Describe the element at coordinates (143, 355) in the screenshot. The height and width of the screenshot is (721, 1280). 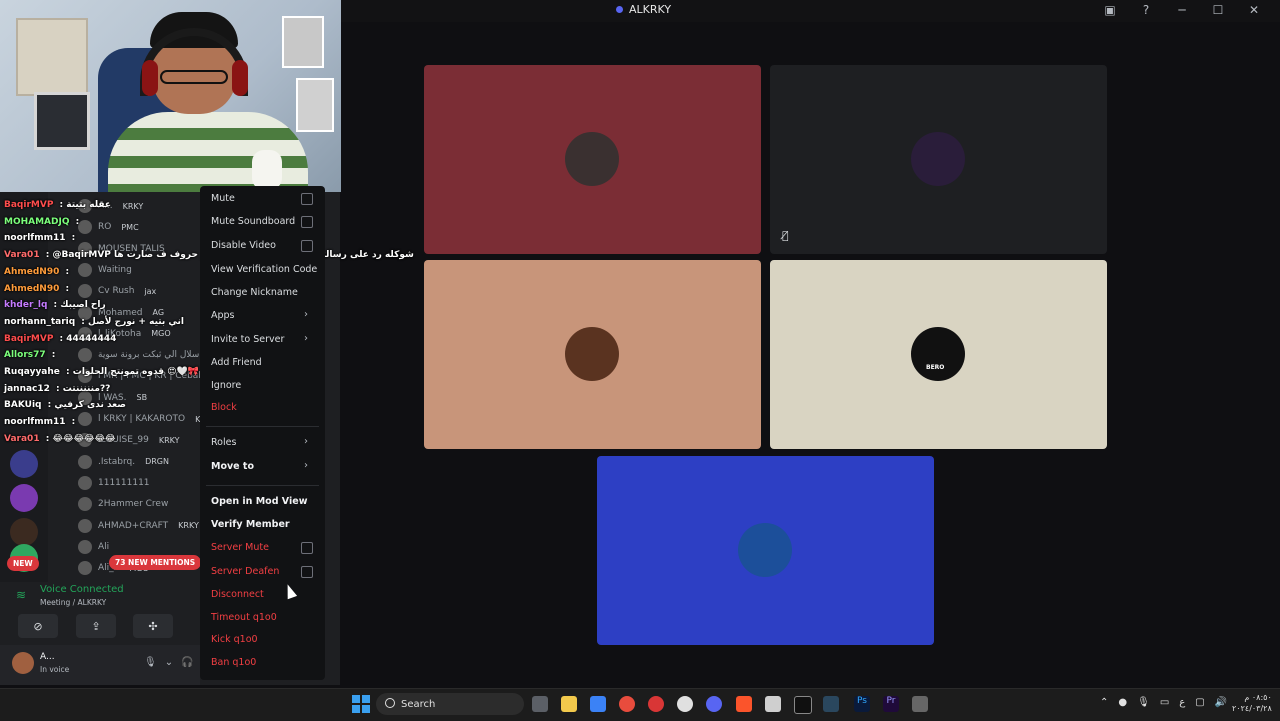
I see `voice-member: سلال الي ثبكت برونة سوية` at that location.